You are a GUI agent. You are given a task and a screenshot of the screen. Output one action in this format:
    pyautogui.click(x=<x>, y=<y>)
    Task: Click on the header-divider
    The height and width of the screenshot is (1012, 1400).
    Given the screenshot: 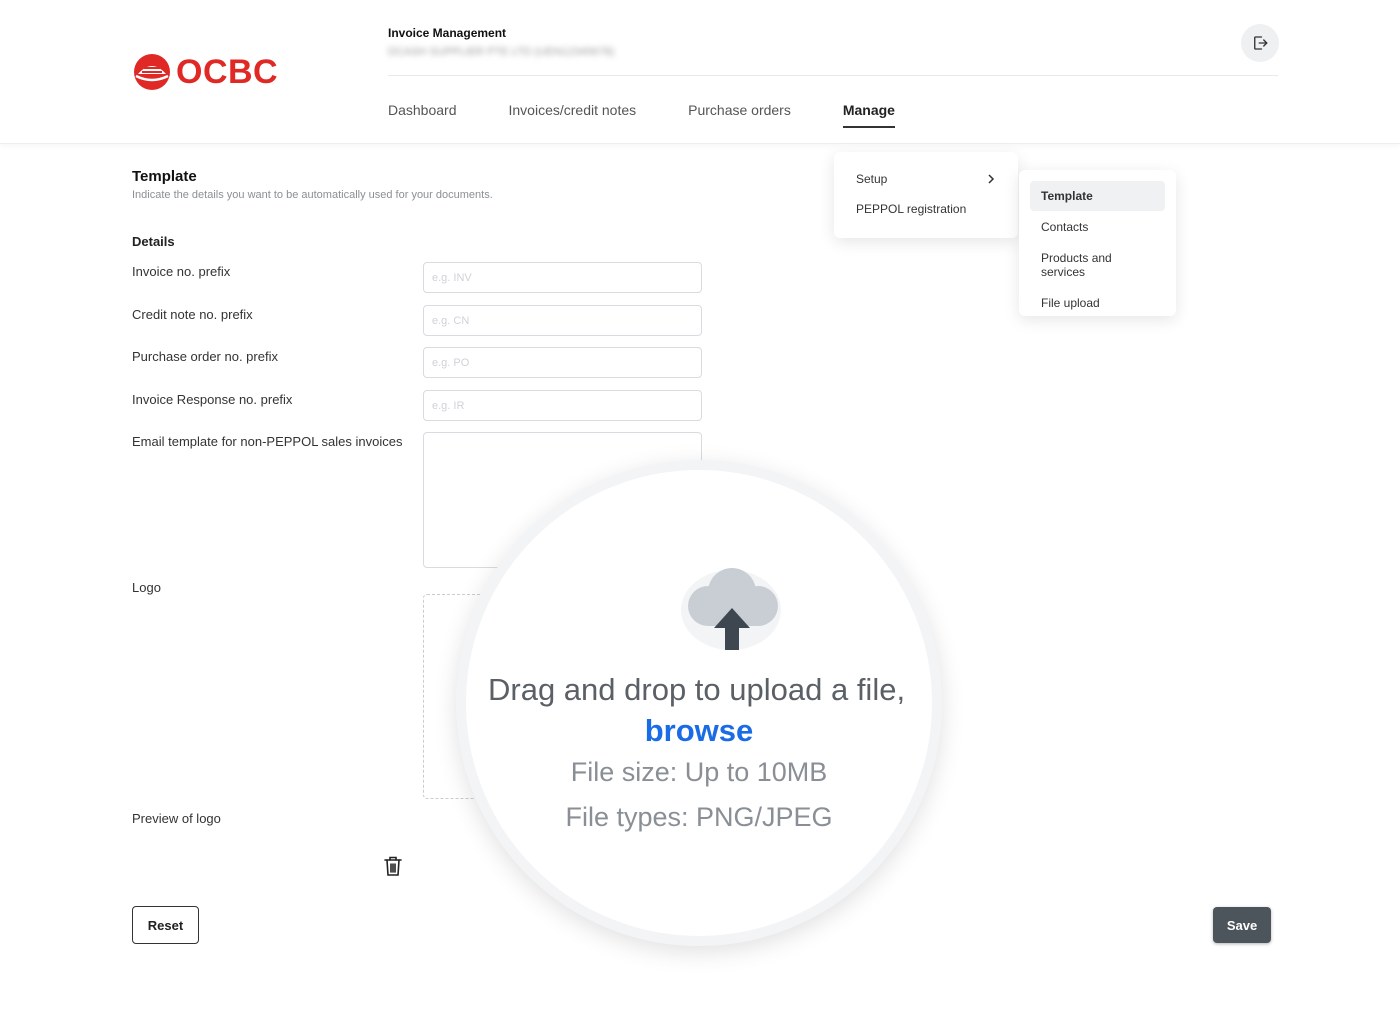 What is the action you would take?
    pyautogui.click(x=833, y=75)
    